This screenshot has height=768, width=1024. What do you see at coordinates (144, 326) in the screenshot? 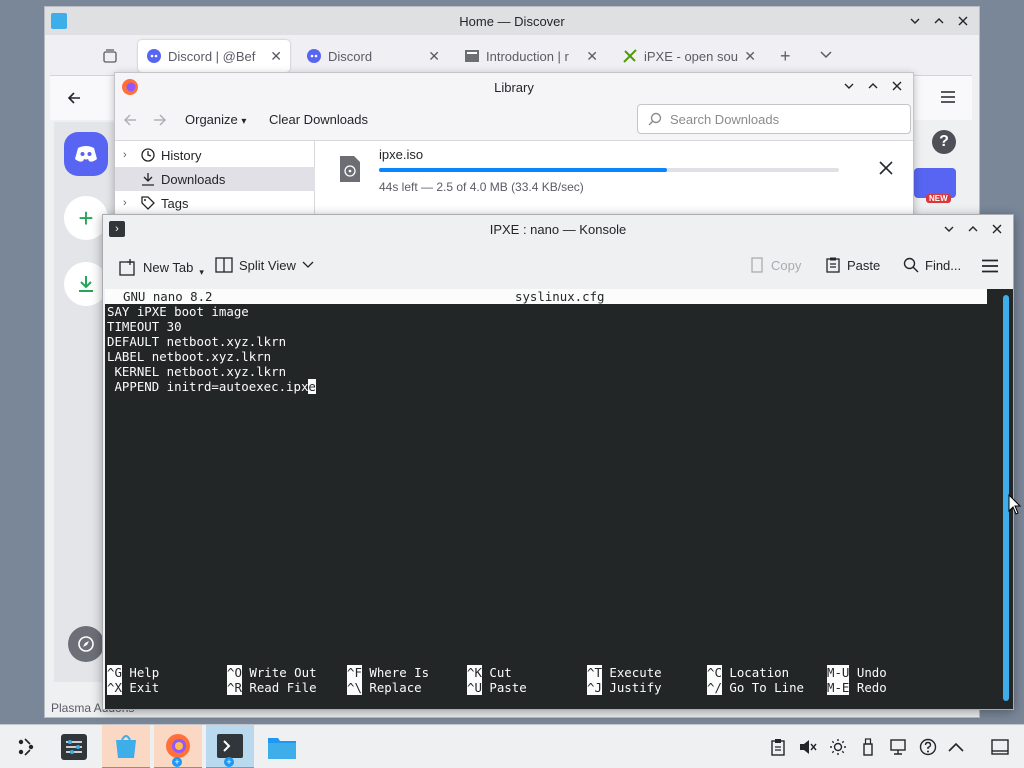
I see `buffer-line: TIMEOUT 30` at bounding box center [144, 326].